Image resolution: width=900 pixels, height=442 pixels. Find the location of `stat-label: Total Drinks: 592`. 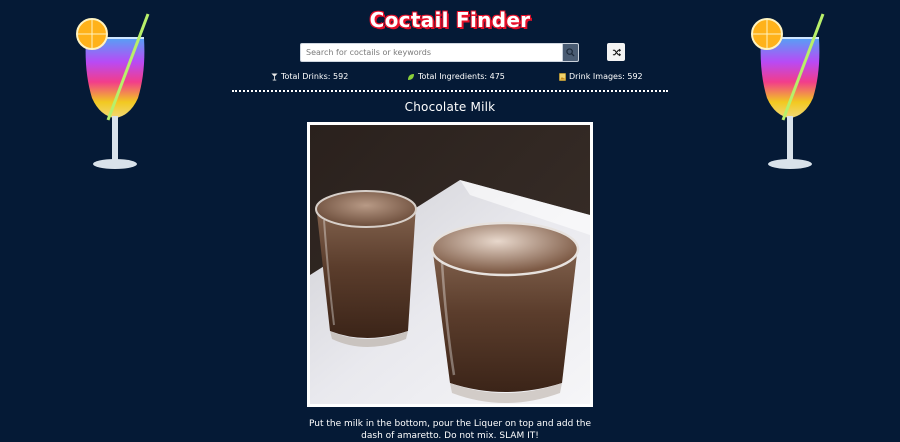

stat-label: Total Drinks: 592 is located at coordinates (315, 76).